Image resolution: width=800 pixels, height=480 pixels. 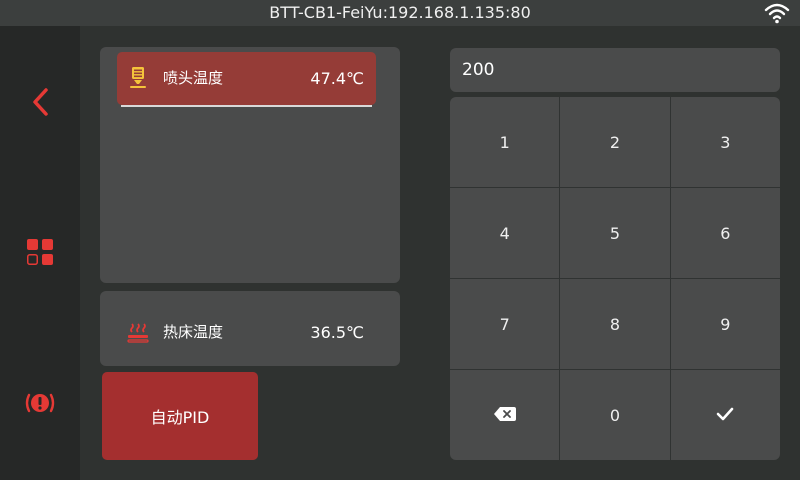 What do you see at coordinates (505, 233) in the screenshot?
I see `key-4: 4` at bounding box center [505, 233].